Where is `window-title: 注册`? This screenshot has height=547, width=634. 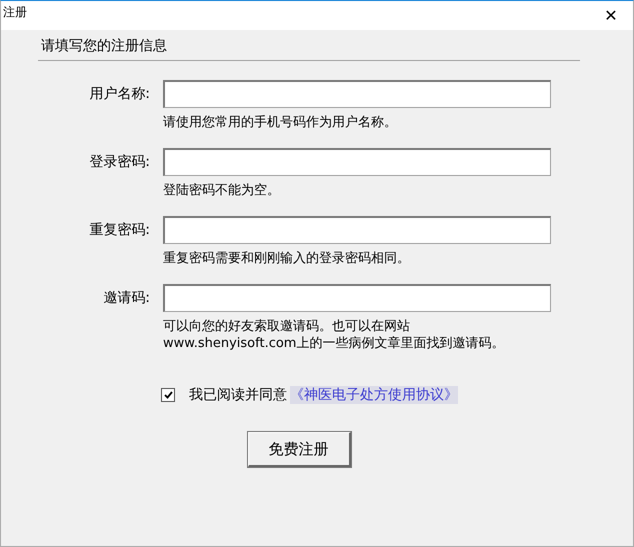
window-title: 注册 is located at coordinates (15, 12).